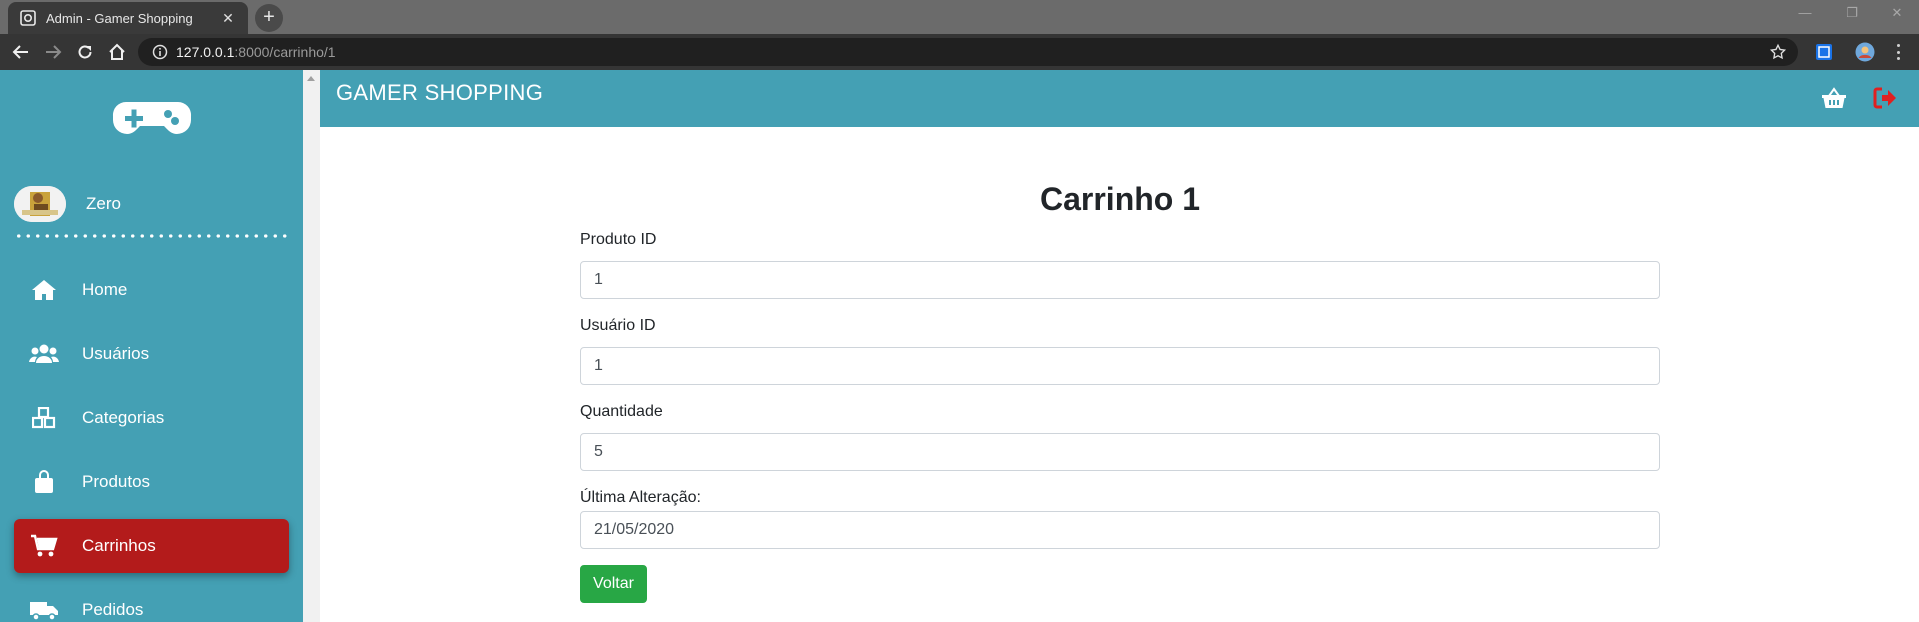 The image size is (1919, 622). What do you see at coordinates (439, 93) in the screenshot?
I see `brand-title: GAMER SHOPPING` at bounding box center [439, 93].